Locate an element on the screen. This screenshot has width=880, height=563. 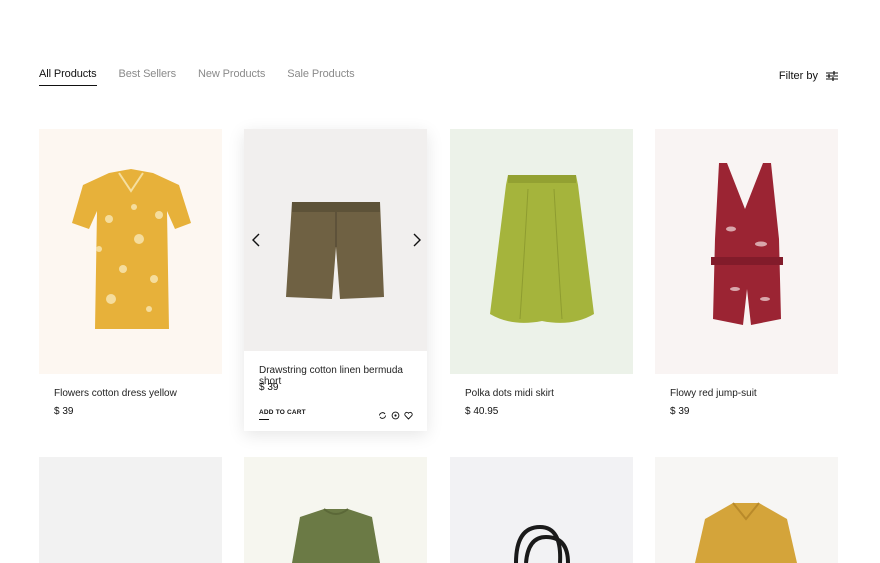
sliders-icon is located at coordinates (832, 76).